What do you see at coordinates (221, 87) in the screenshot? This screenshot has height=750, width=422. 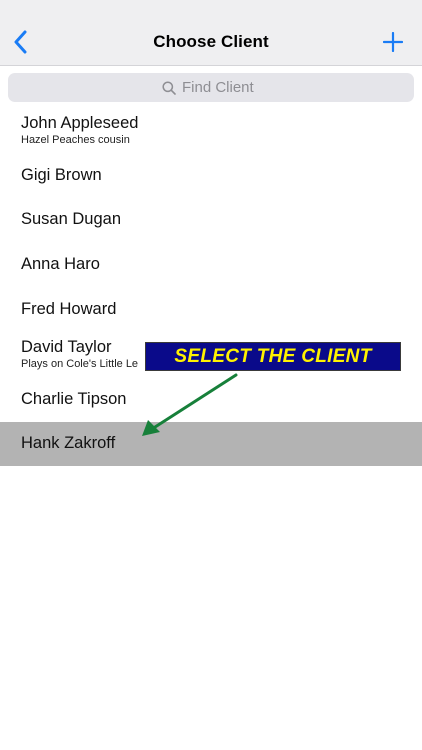 I see `search-input` at bounding box center [221, 87].